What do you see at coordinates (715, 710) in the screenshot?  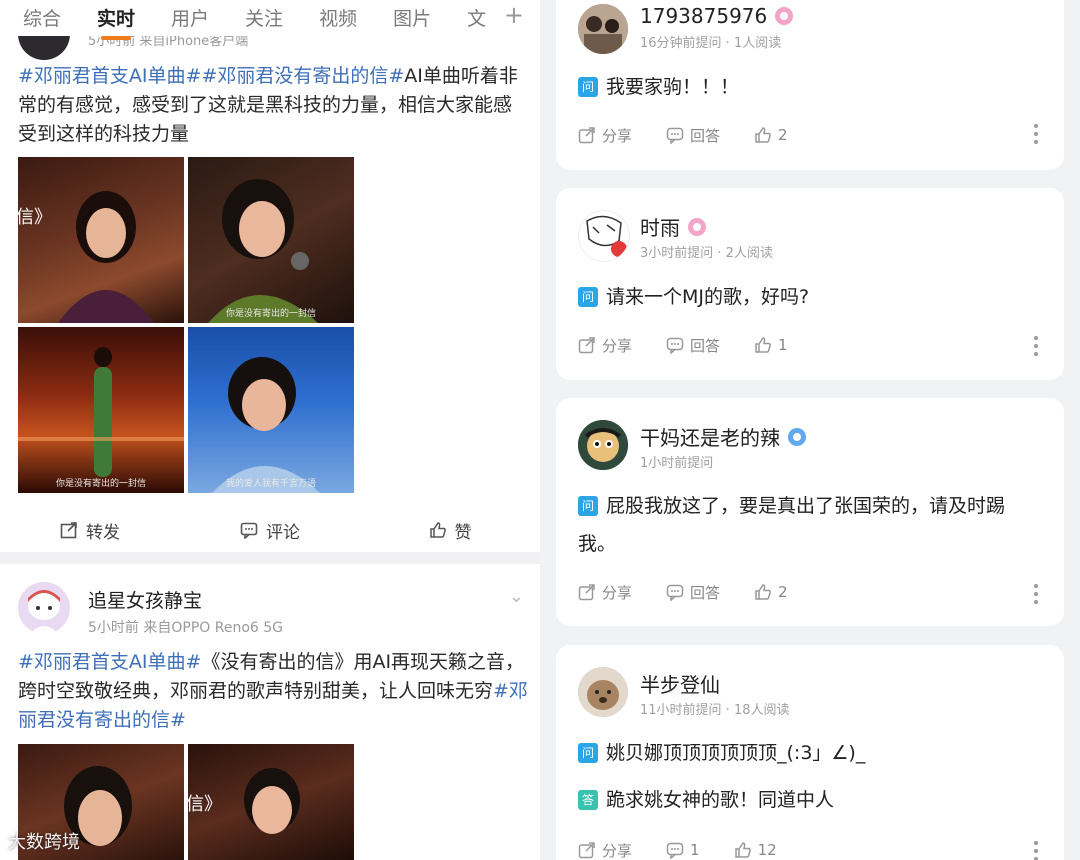 I see `question-meta: 11小时前提问 · 18人阅读` at bounding box center [715, 710].